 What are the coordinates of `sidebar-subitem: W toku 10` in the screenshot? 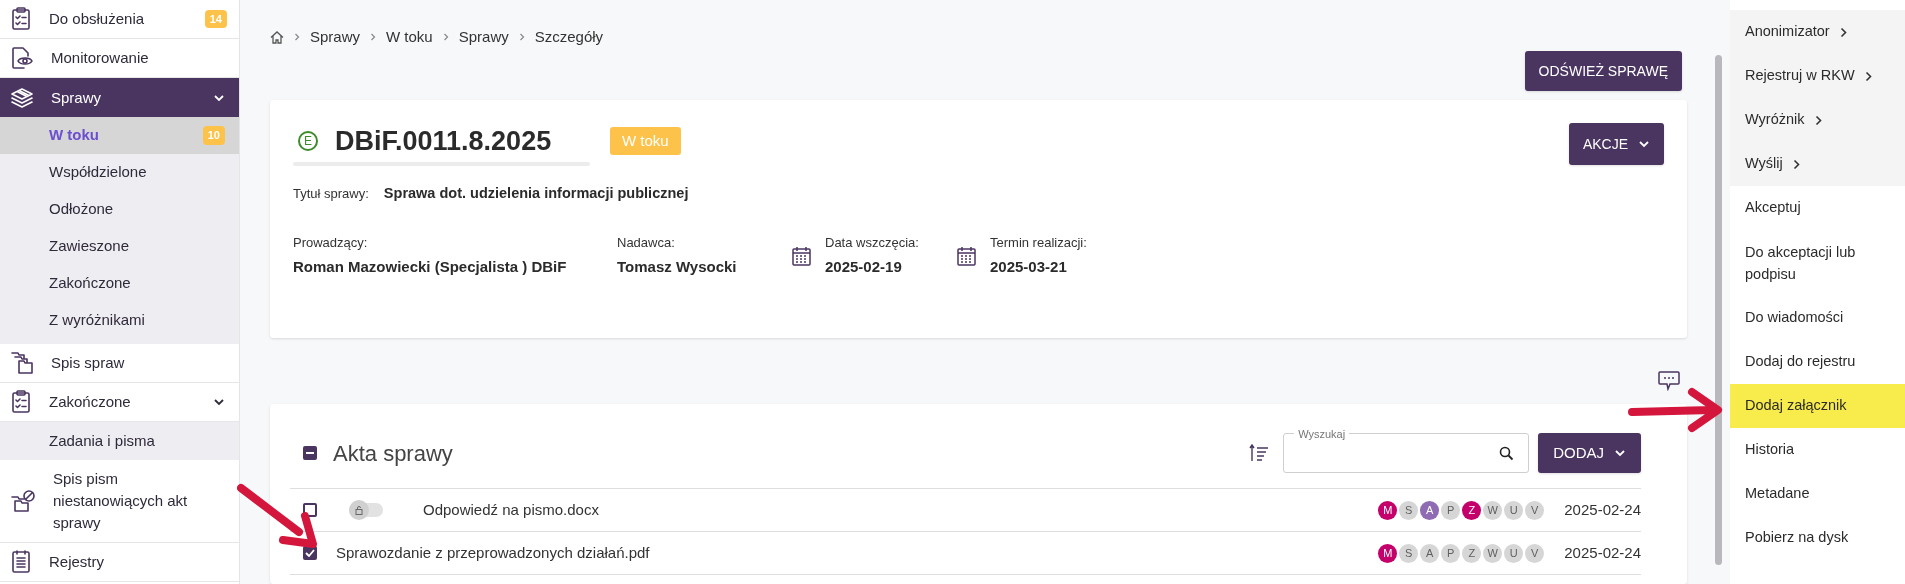 It's located at (119, 135).